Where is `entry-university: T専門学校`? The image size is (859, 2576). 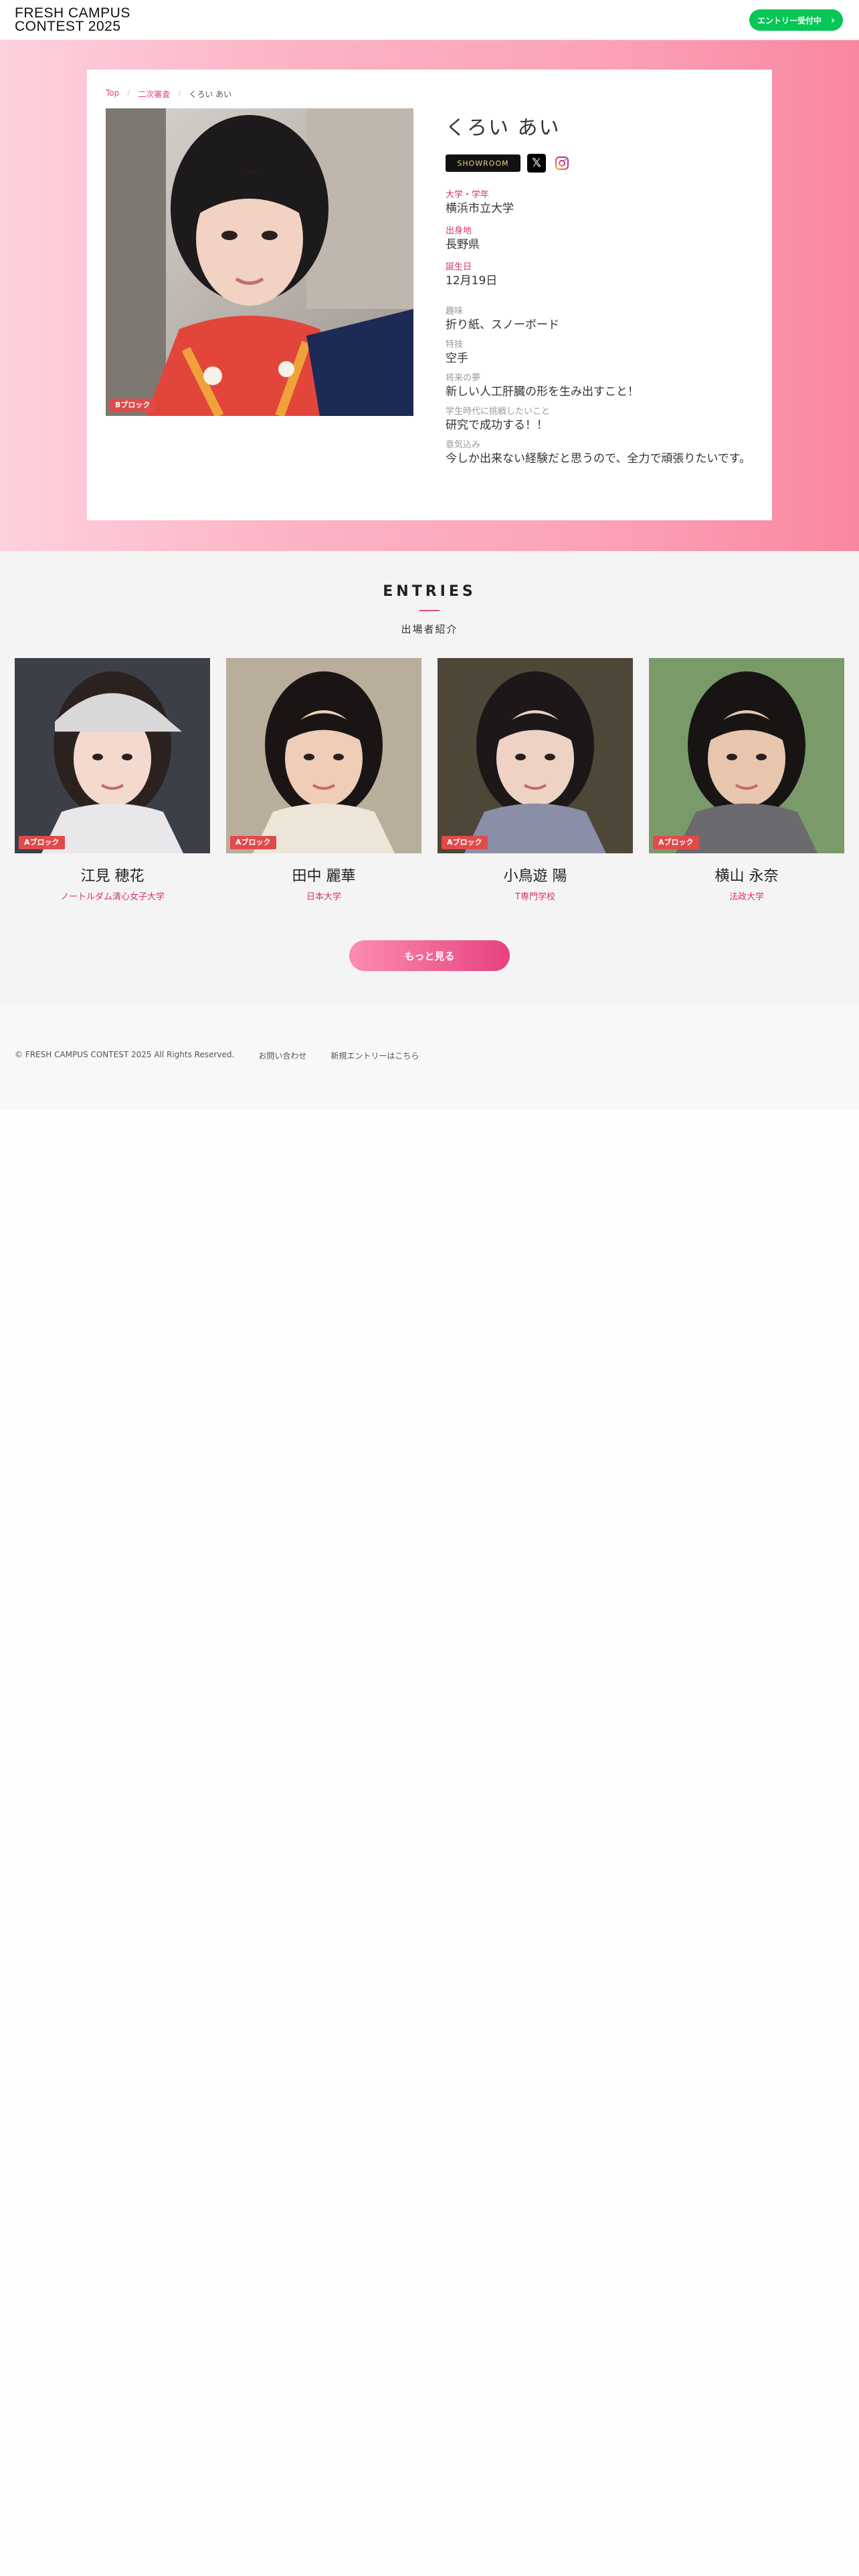
entry-university: T専門学校 is located at coordinates (535, 897).